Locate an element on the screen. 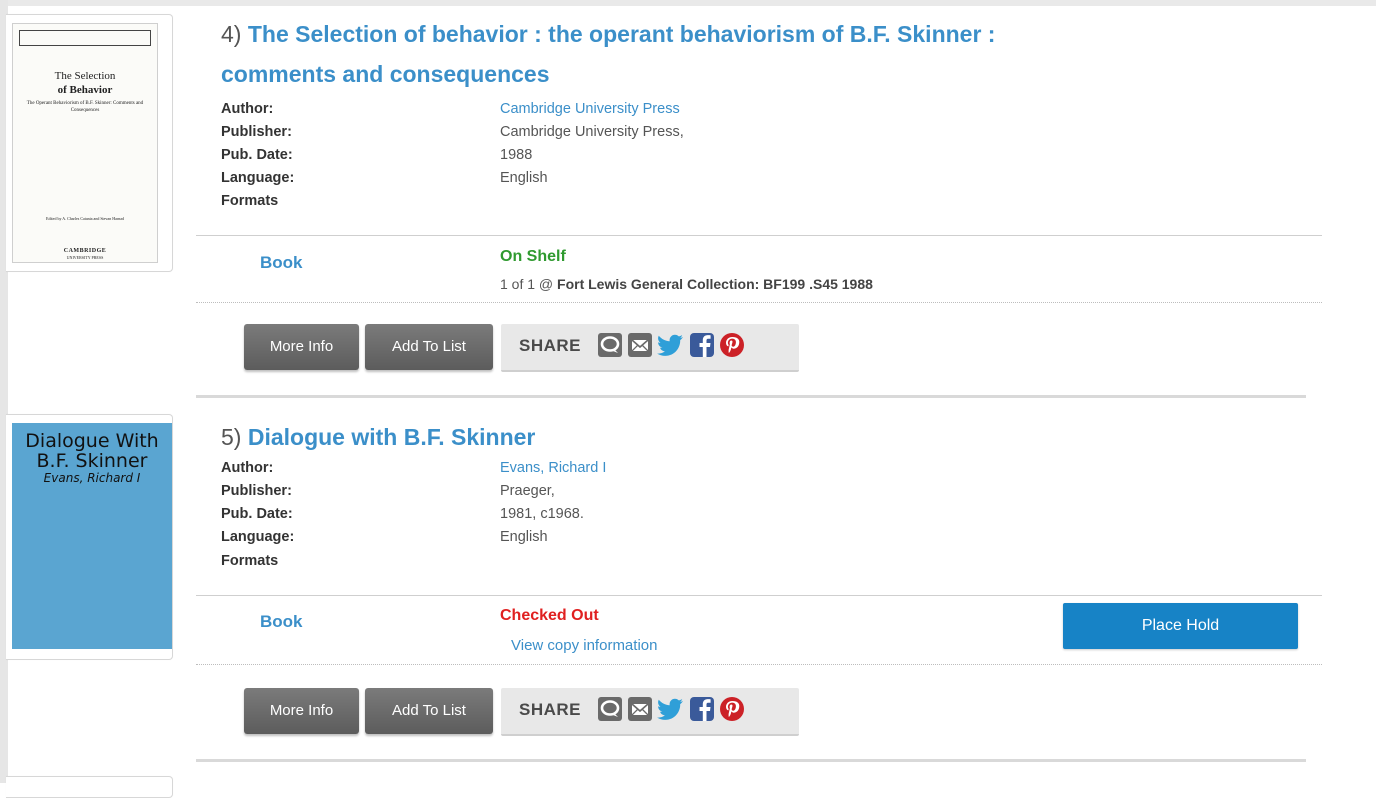 The image size is (1376, 798). author-link: Evans, Richard I is located at coordinates (553, 468).